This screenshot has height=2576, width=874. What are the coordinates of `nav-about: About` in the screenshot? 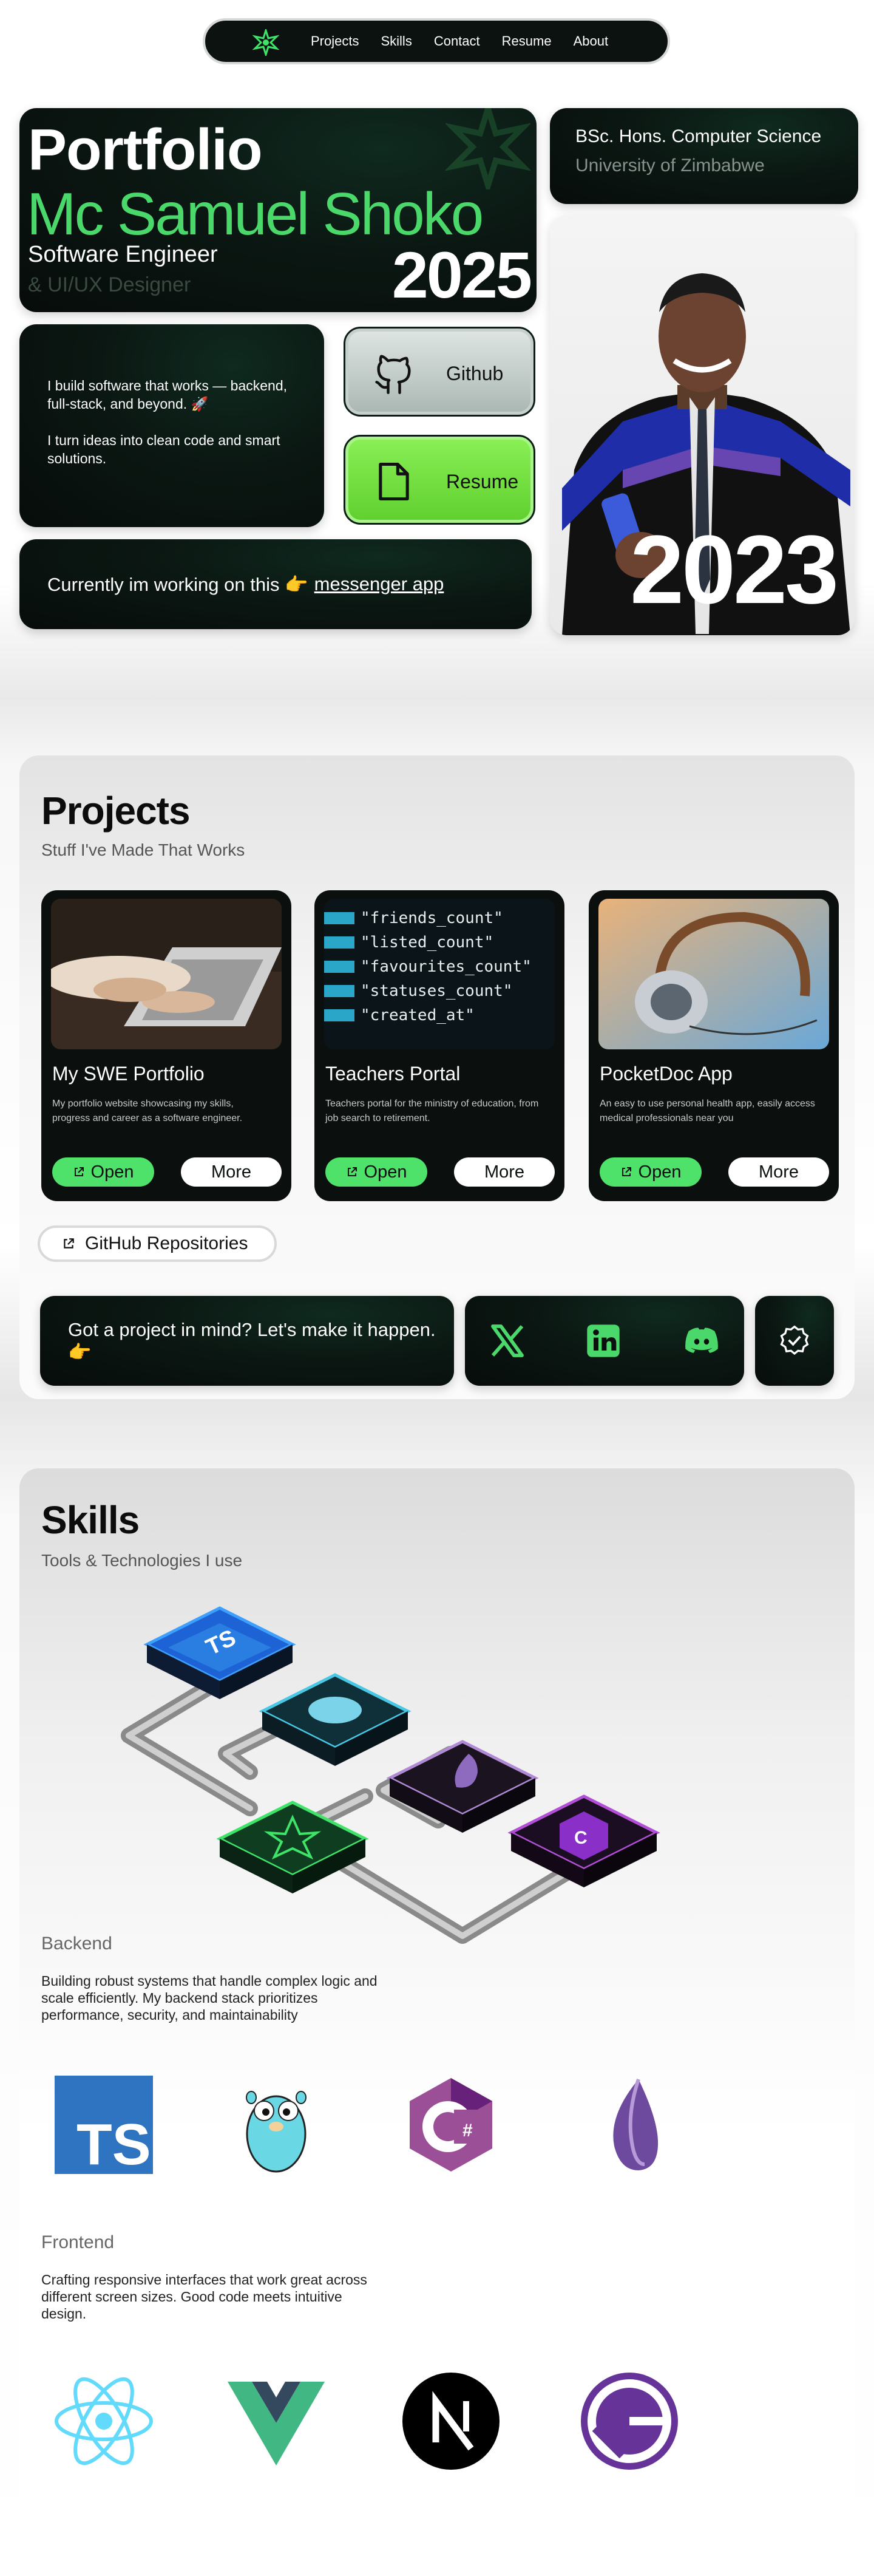 It's located at (591, 41).